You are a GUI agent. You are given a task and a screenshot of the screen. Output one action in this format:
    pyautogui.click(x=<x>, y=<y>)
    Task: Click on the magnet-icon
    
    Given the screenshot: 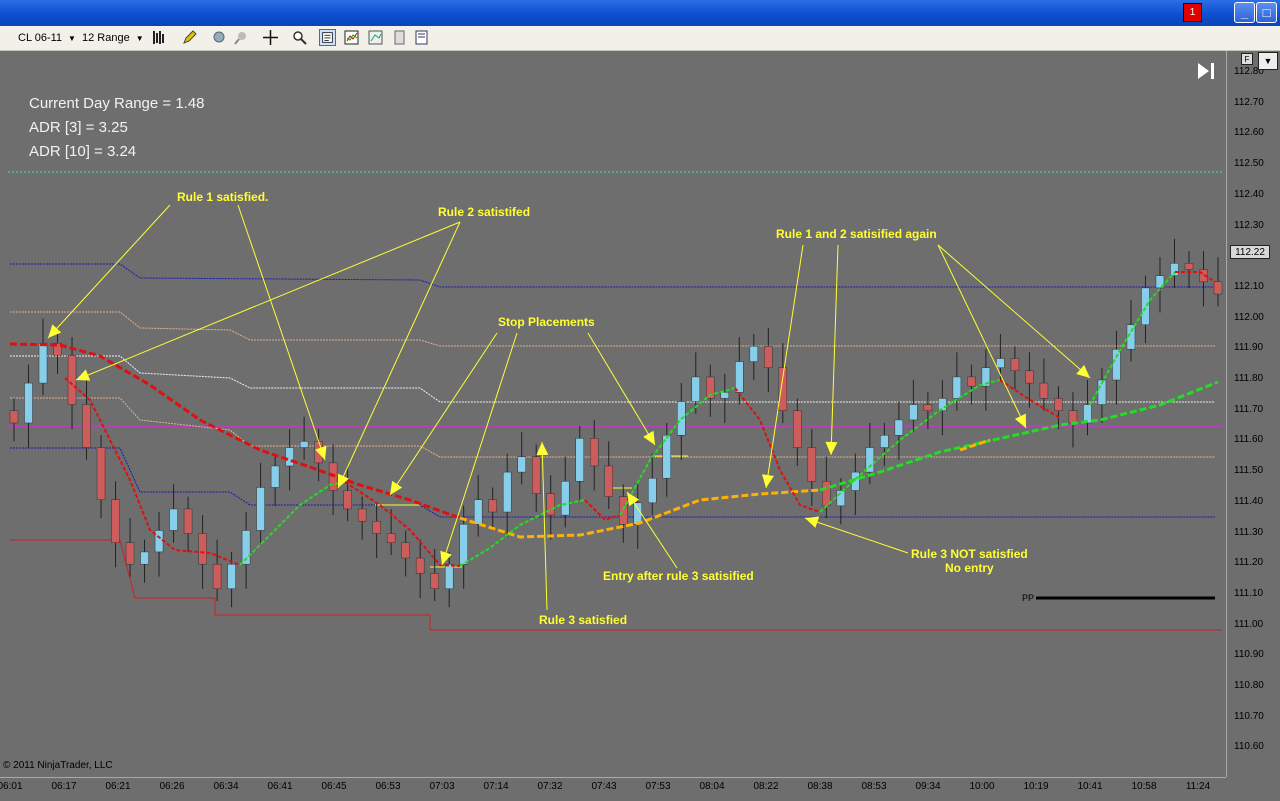 What is the action you would take?
    pyautogui.click(x=219, y=37)
    